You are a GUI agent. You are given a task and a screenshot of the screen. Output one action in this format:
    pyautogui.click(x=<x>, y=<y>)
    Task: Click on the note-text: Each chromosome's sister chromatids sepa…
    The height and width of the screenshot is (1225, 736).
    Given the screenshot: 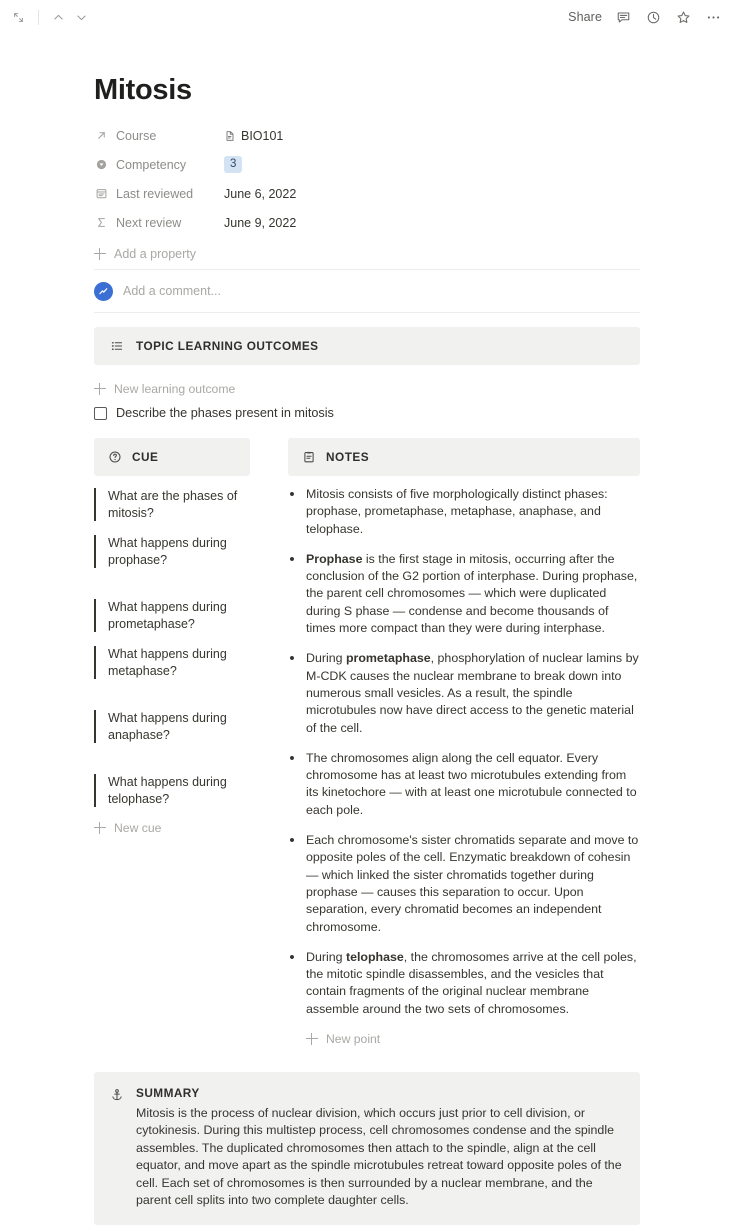 What is the action you would take?
    pyautogui.click(x=472, y=883)
    